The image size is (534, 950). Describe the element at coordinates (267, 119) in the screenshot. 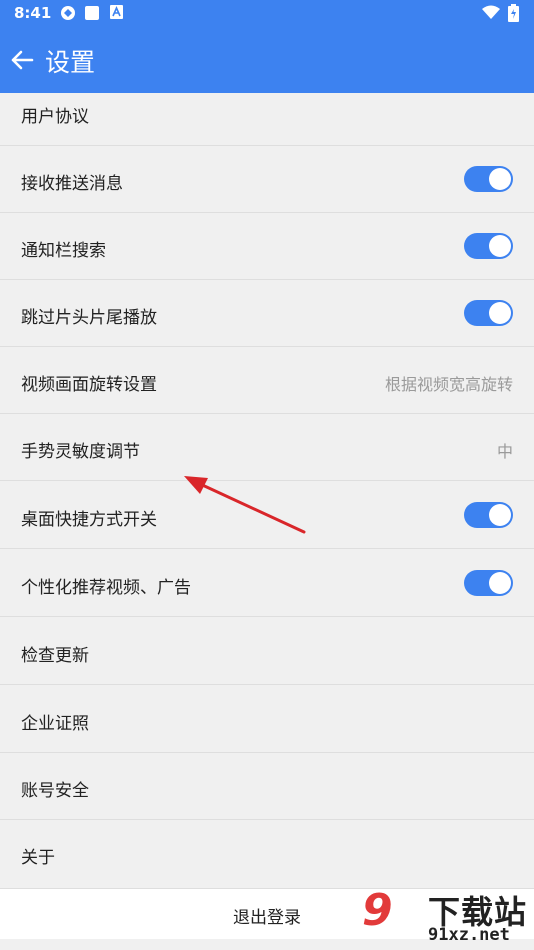

I see `row-user-agreement: 用户协议` at that location.